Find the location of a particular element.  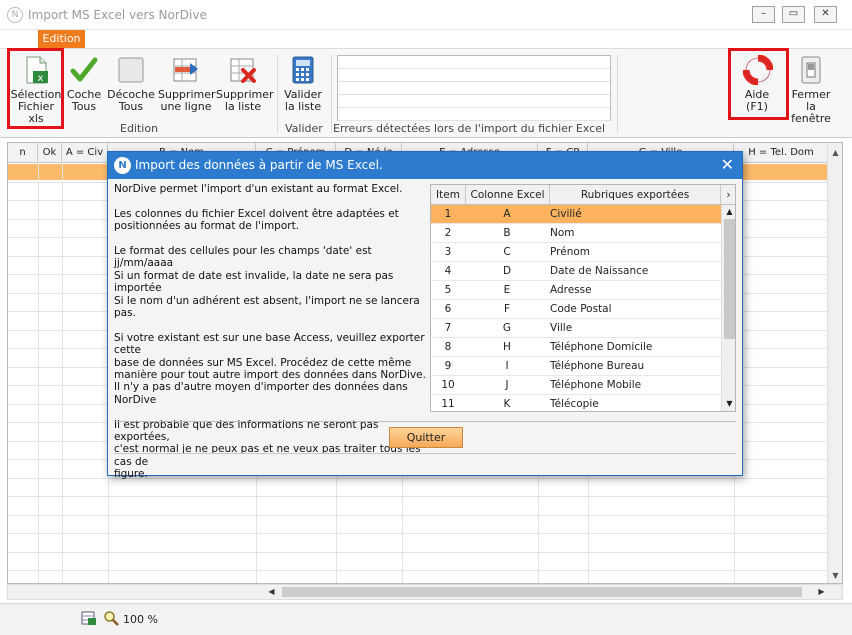

checkmark-icon is located at coordinates (84, 70).